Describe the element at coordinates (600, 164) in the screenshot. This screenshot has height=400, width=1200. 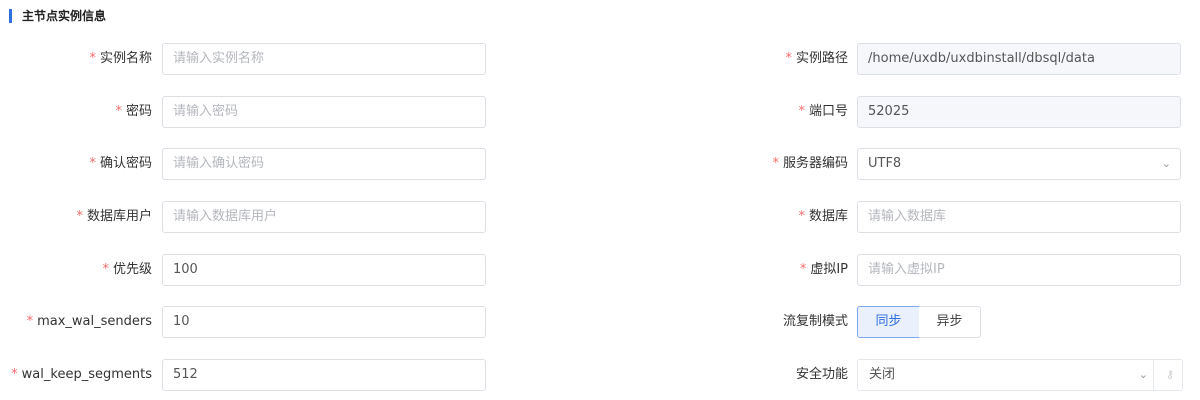
I see `form-row: * 确认密码 请输入确认密码 * 服务器编码 UTF8 ⌄` at that location.